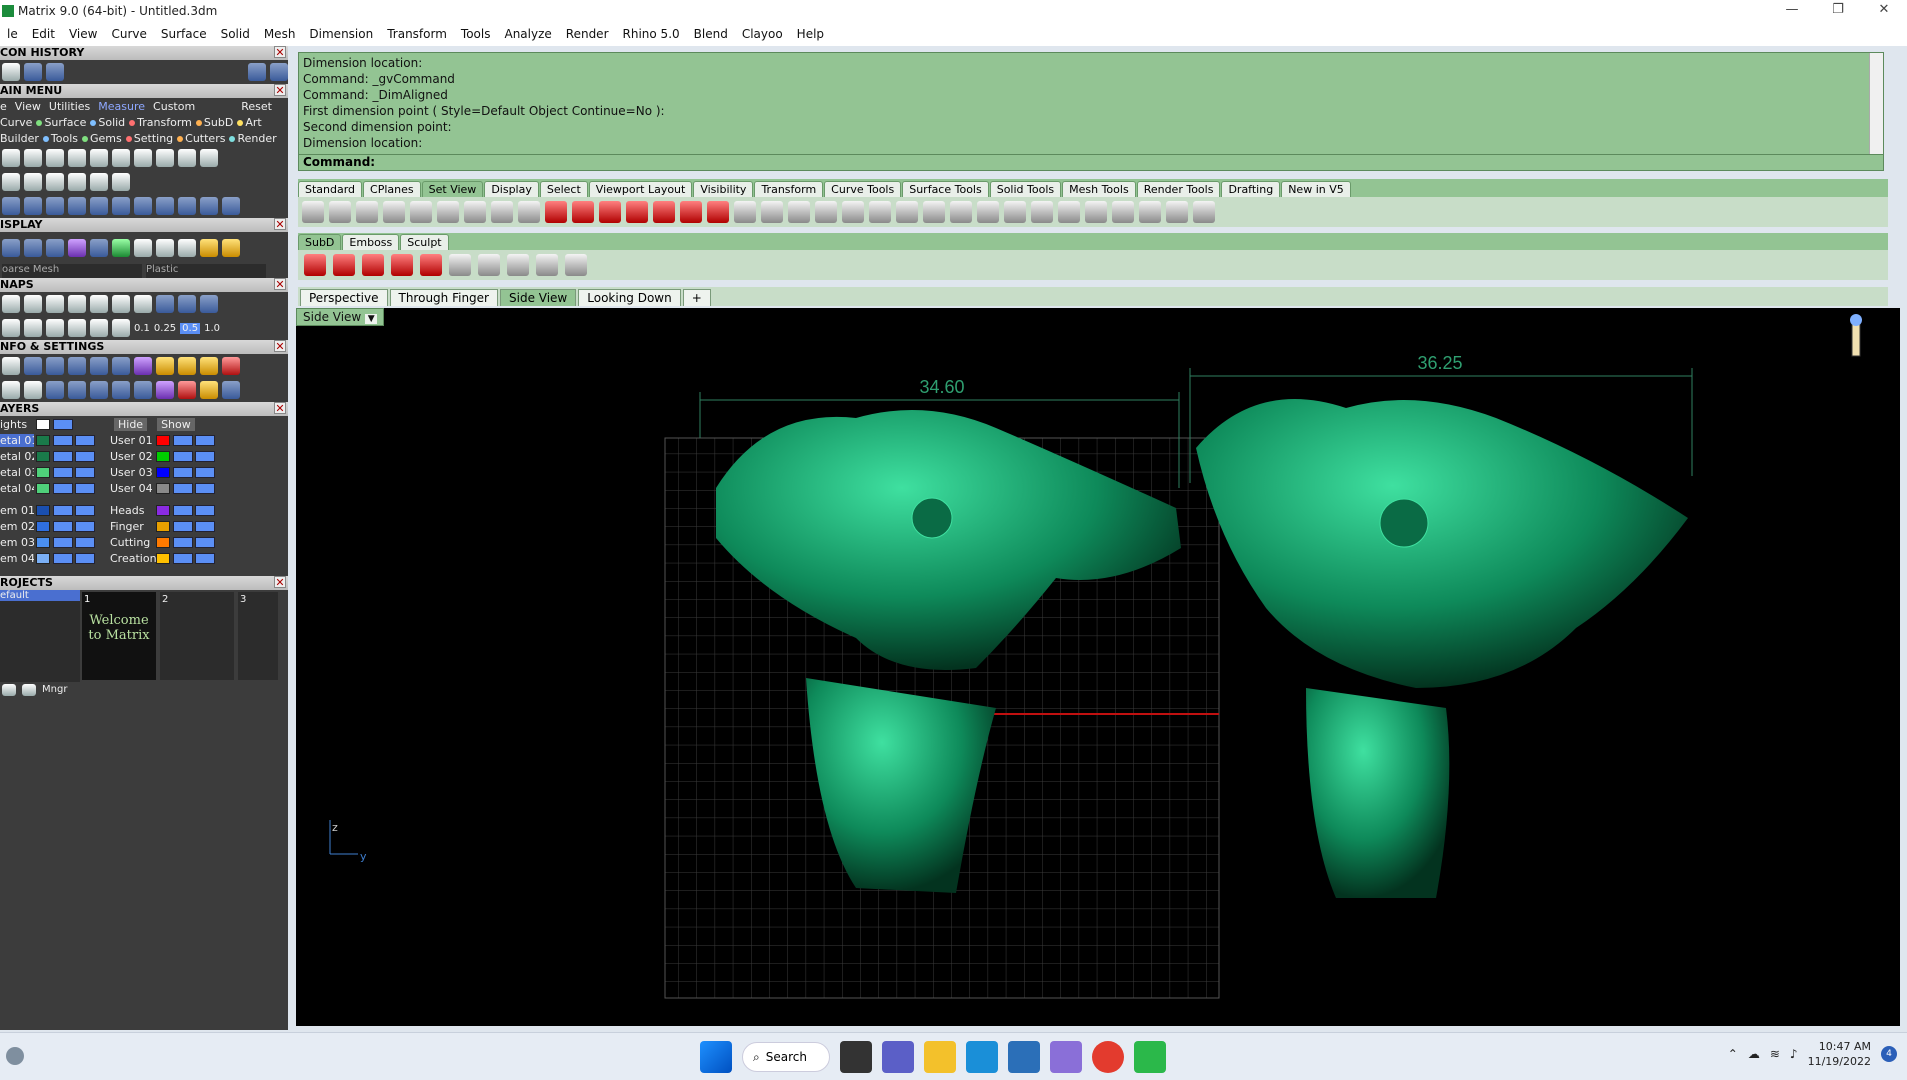  What do you see at coordinates (1856, 335) in the screenshot?
I see `ring-size-icon` at bounding box center [1856, 335].